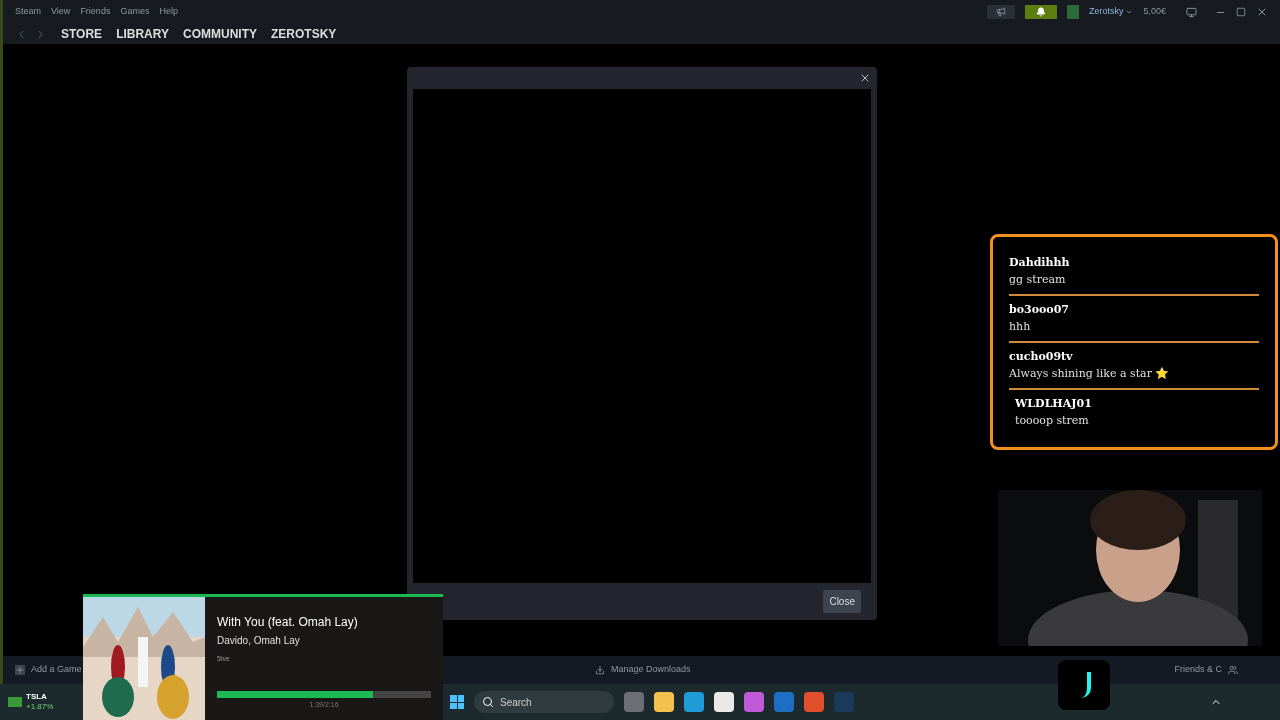 This screenshot has width=1280, height=720. What do you see at coordinates (1233, 670) in the screenshot?
I see `people-icon` at bounding box center [1233, 670].